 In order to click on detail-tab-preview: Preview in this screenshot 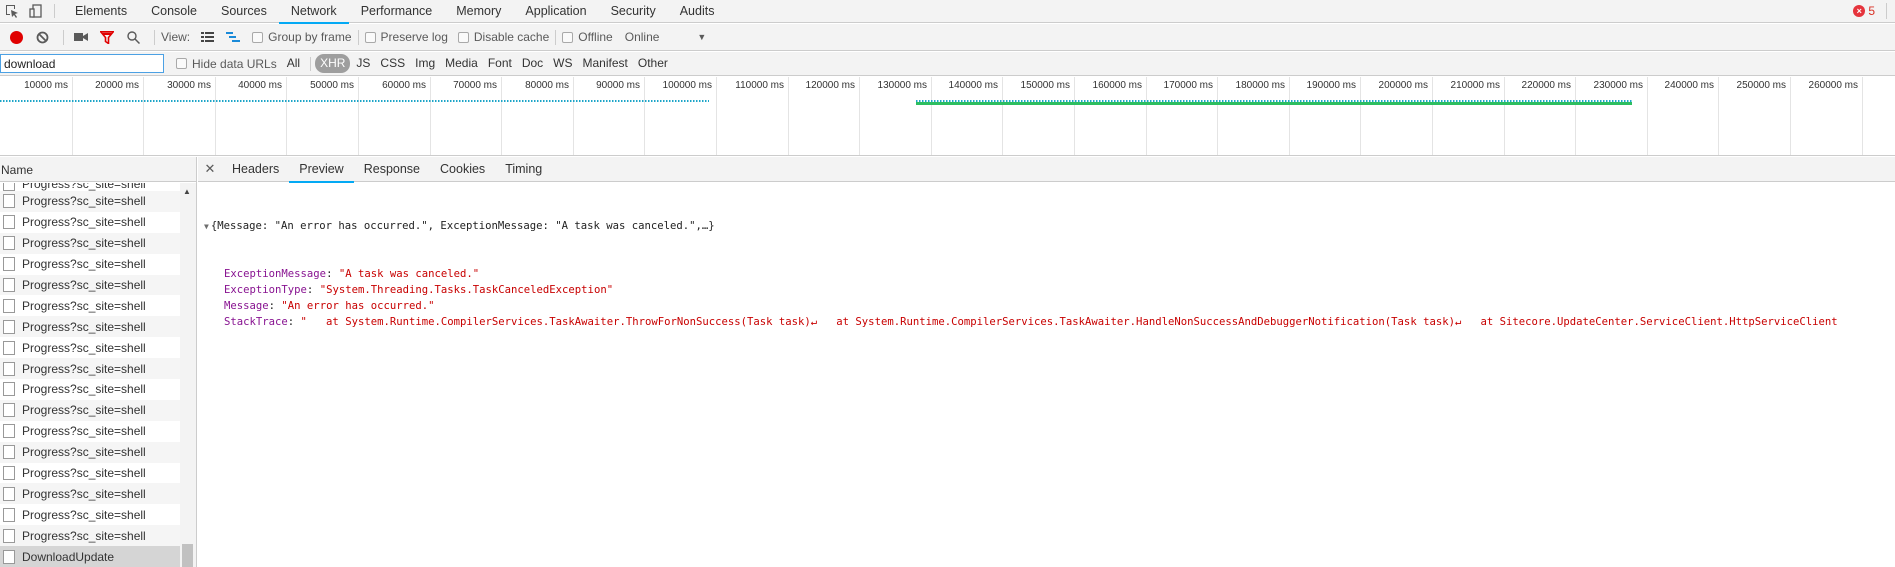, I will do `click(322, 170)`.